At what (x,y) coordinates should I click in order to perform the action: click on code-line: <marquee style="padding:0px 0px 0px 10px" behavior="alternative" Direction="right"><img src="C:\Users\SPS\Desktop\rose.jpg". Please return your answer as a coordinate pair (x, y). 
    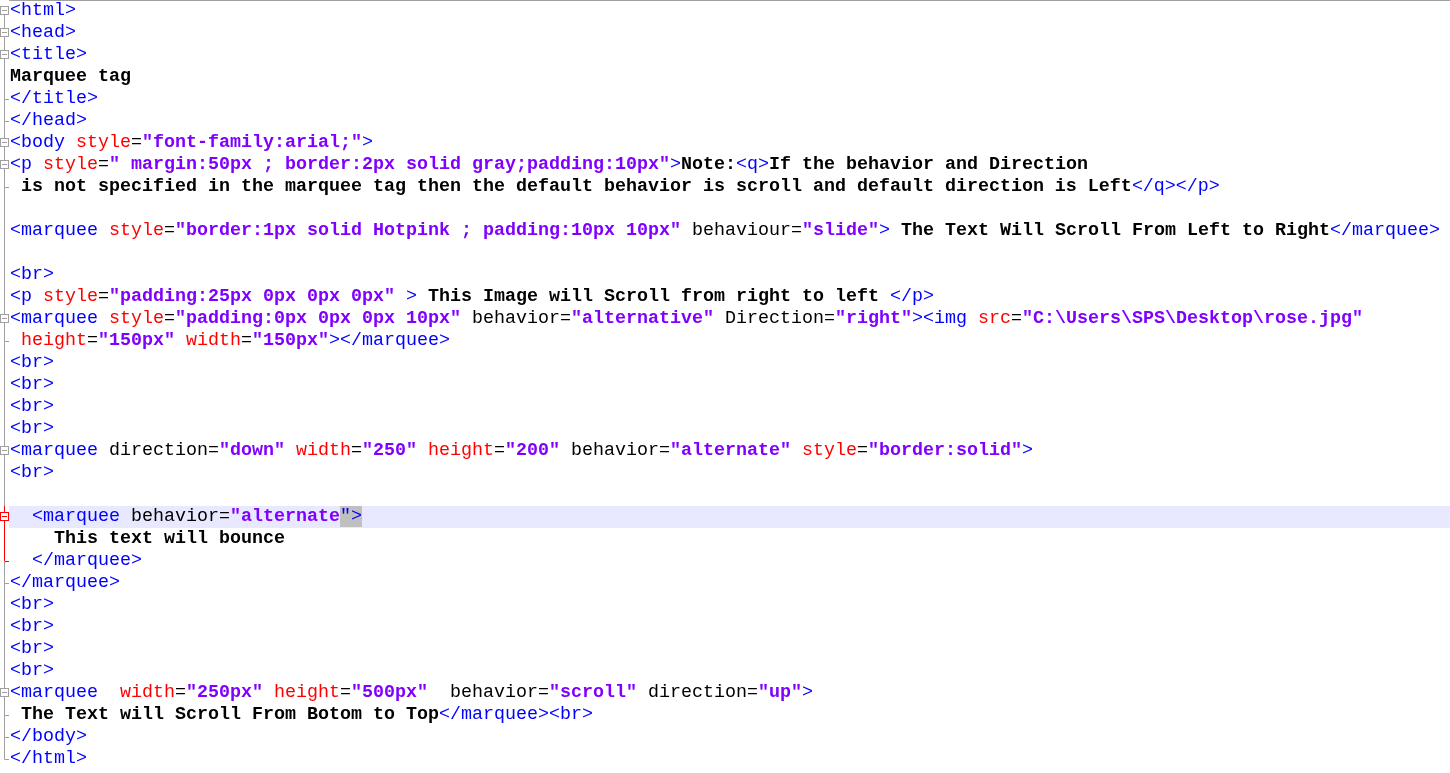
    Looking at the image, I should click on (686, 319).